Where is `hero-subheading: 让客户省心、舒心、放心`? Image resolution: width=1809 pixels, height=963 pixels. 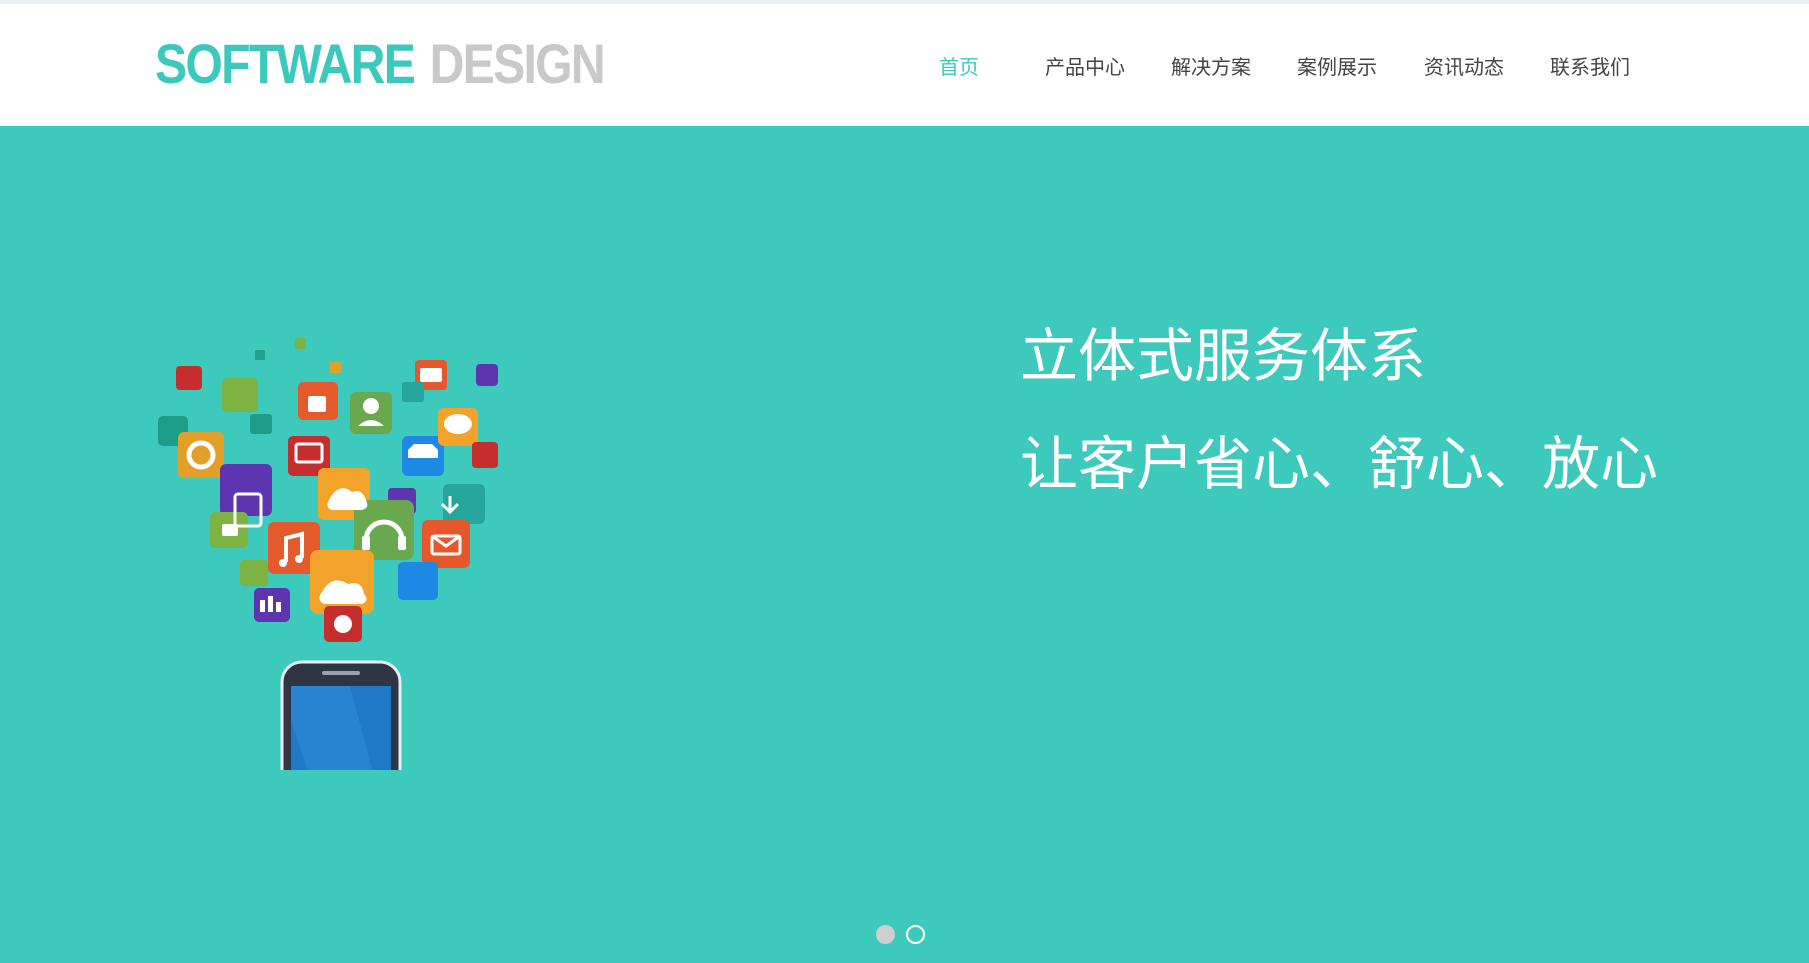 hero-subheading: 让客户省心、舒心、放心 is located at coordinates (1339, 464).